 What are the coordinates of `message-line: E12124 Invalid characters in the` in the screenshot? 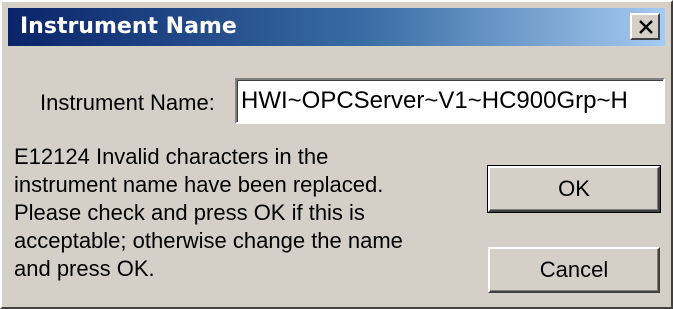 It's located at (171, 156).